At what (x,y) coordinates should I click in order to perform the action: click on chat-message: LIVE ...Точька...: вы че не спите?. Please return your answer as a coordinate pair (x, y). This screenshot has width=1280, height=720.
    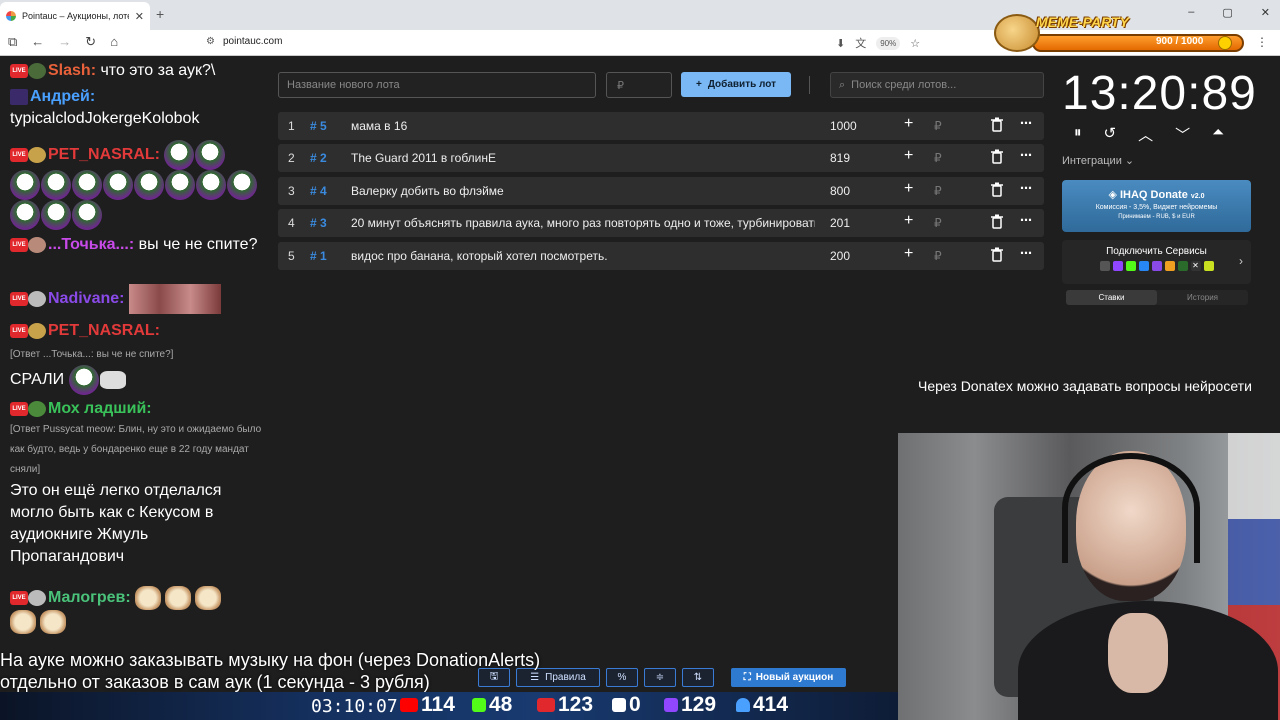
    Looking at the image, I should click on (137, 245).